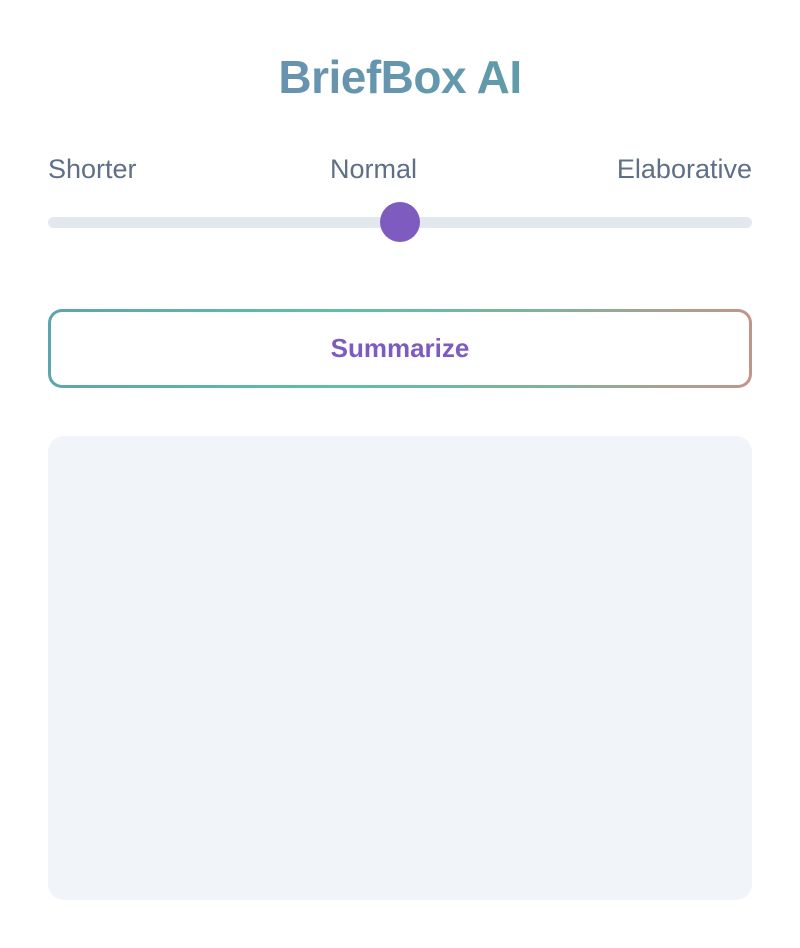 This screenshot has height=948, width=800. I want to click on length-label-normal: Normal, so click(374, 169).